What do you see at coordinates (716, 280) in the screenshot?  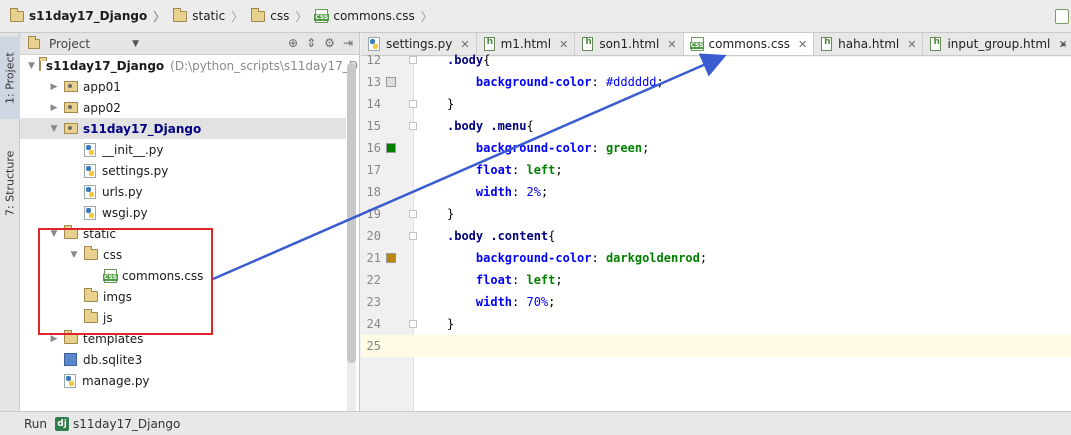 I see `code-line: 22 float: left;` at bounding box center [716, 280].